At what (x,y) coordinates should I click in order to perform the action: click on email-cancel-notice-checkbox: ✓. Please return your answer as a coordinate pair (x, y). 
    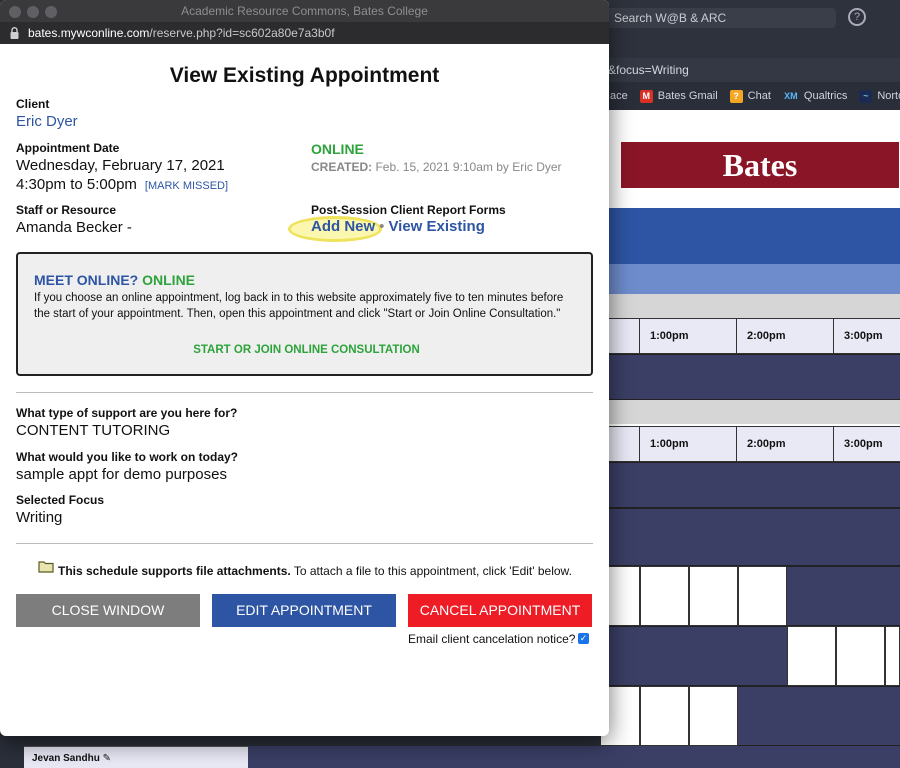
    Looking at the image, I should click on (583, 638).